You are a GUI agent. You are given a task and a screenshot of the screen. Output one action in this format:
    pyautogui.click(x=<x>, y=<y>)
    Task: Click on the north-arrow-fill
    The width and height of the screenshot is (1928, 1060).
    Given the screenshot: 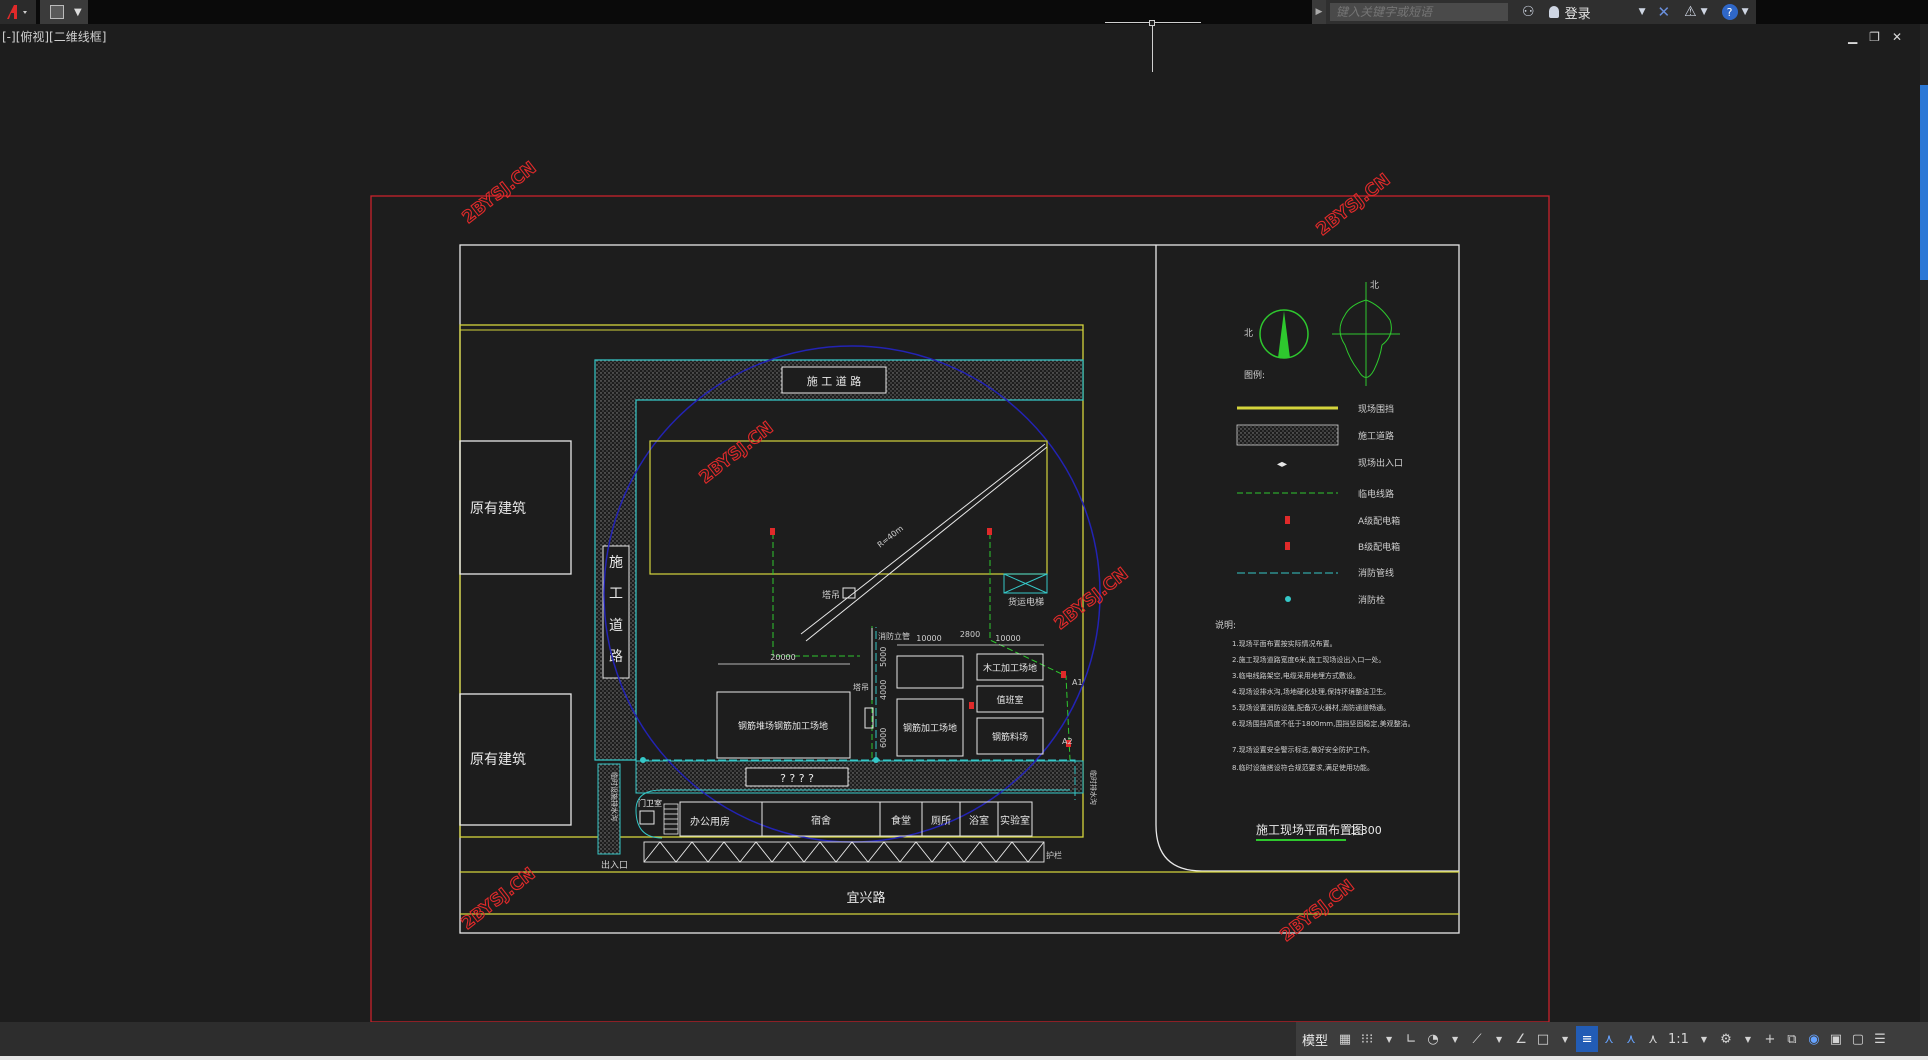 What is the action you would take?
    pyautogui.click(x=1284, y=334)
    